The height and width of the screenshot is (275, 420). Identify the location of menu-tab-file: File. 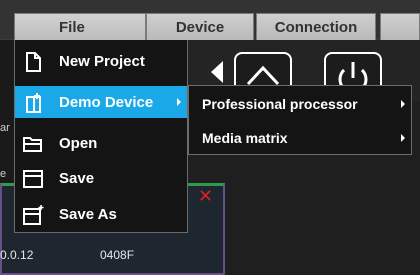
(80, 26).